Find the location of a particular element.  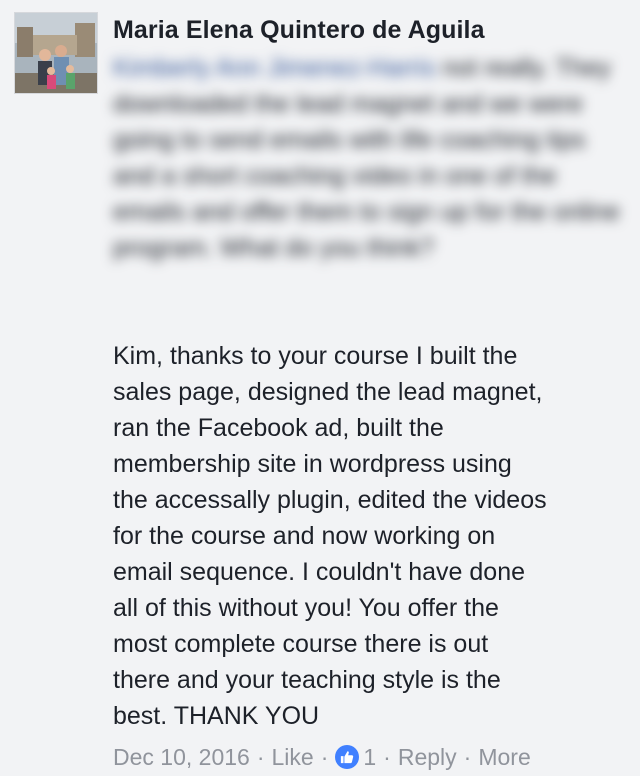

more-button: More is located at coordinates (504, 757).